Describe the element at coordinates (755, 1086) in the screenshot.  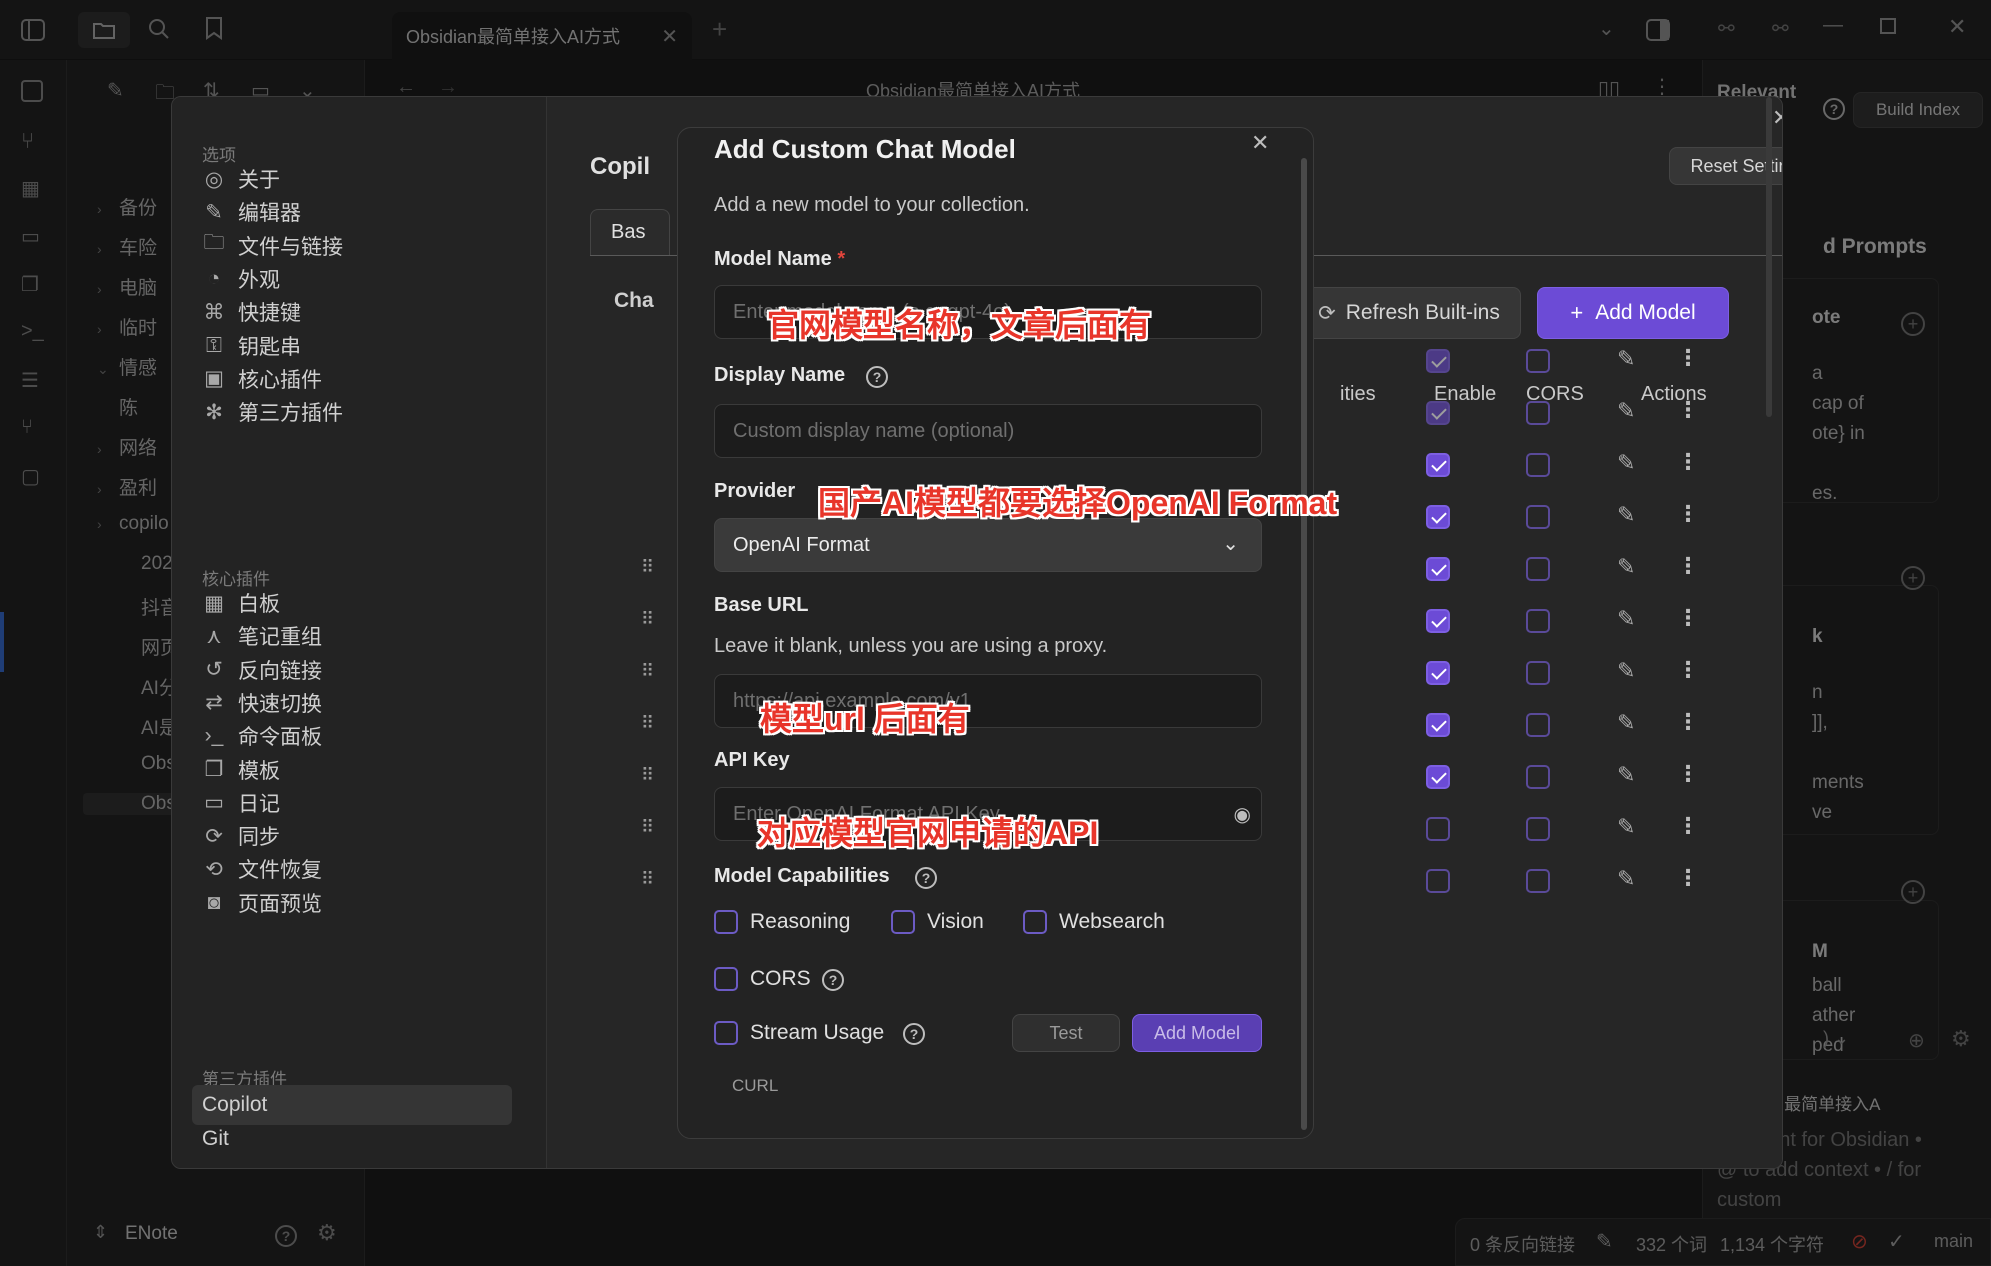
I see `curl-toggle: CURL` at that location.